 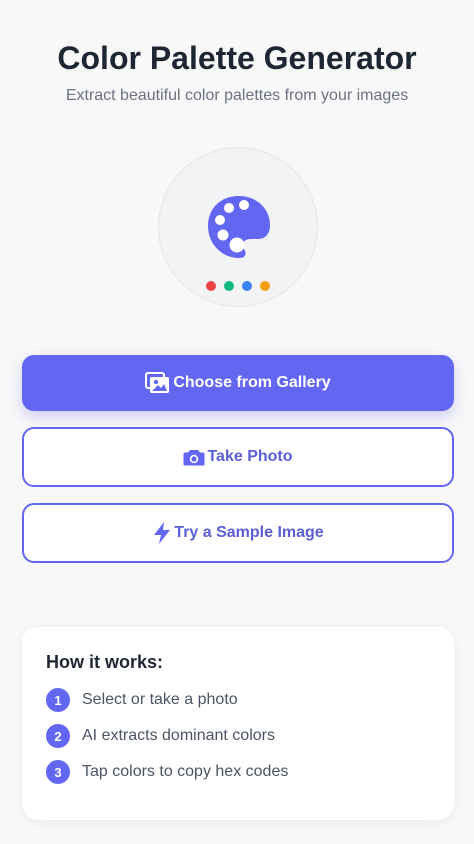 I want to click on step-number: 1, so click(x=58, y=700).